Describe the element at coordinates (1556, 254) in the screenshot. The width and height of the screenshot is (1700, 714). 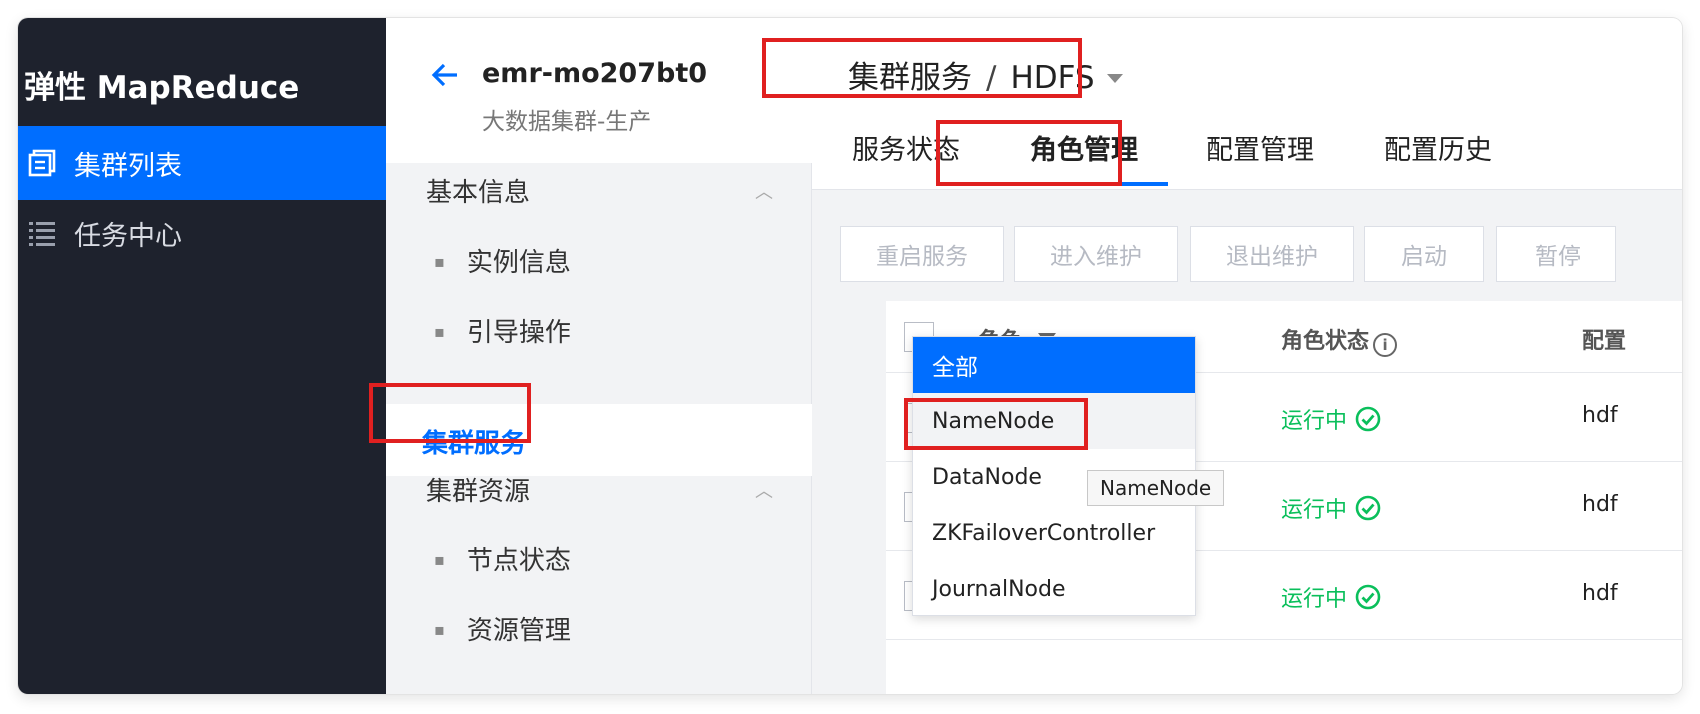
I see `pause-button: 暂停` at that location.